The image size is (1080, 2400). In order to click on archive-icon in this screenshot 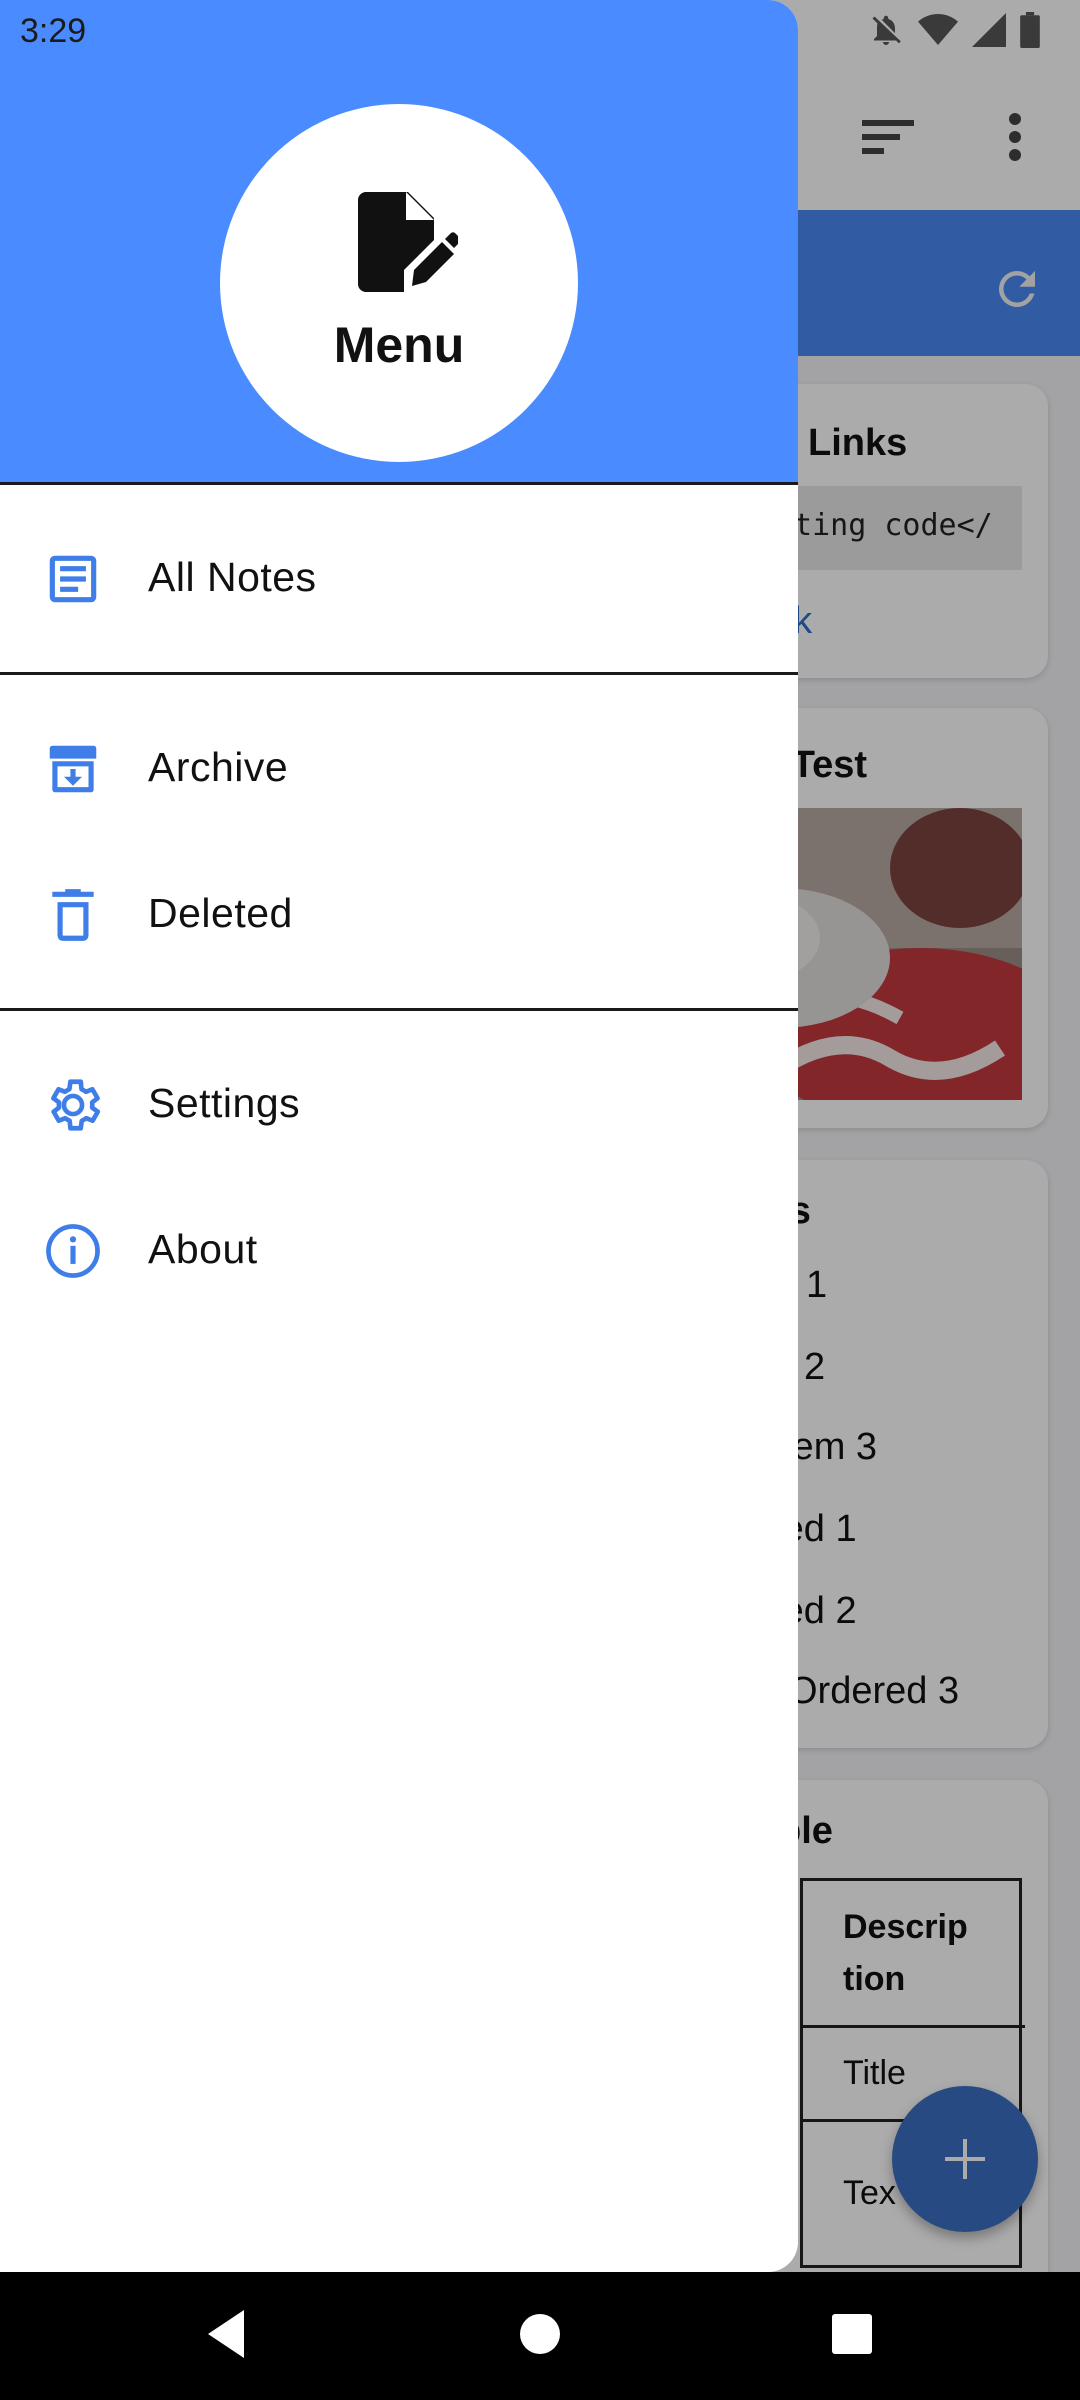, I will do `click(73, 769)`.